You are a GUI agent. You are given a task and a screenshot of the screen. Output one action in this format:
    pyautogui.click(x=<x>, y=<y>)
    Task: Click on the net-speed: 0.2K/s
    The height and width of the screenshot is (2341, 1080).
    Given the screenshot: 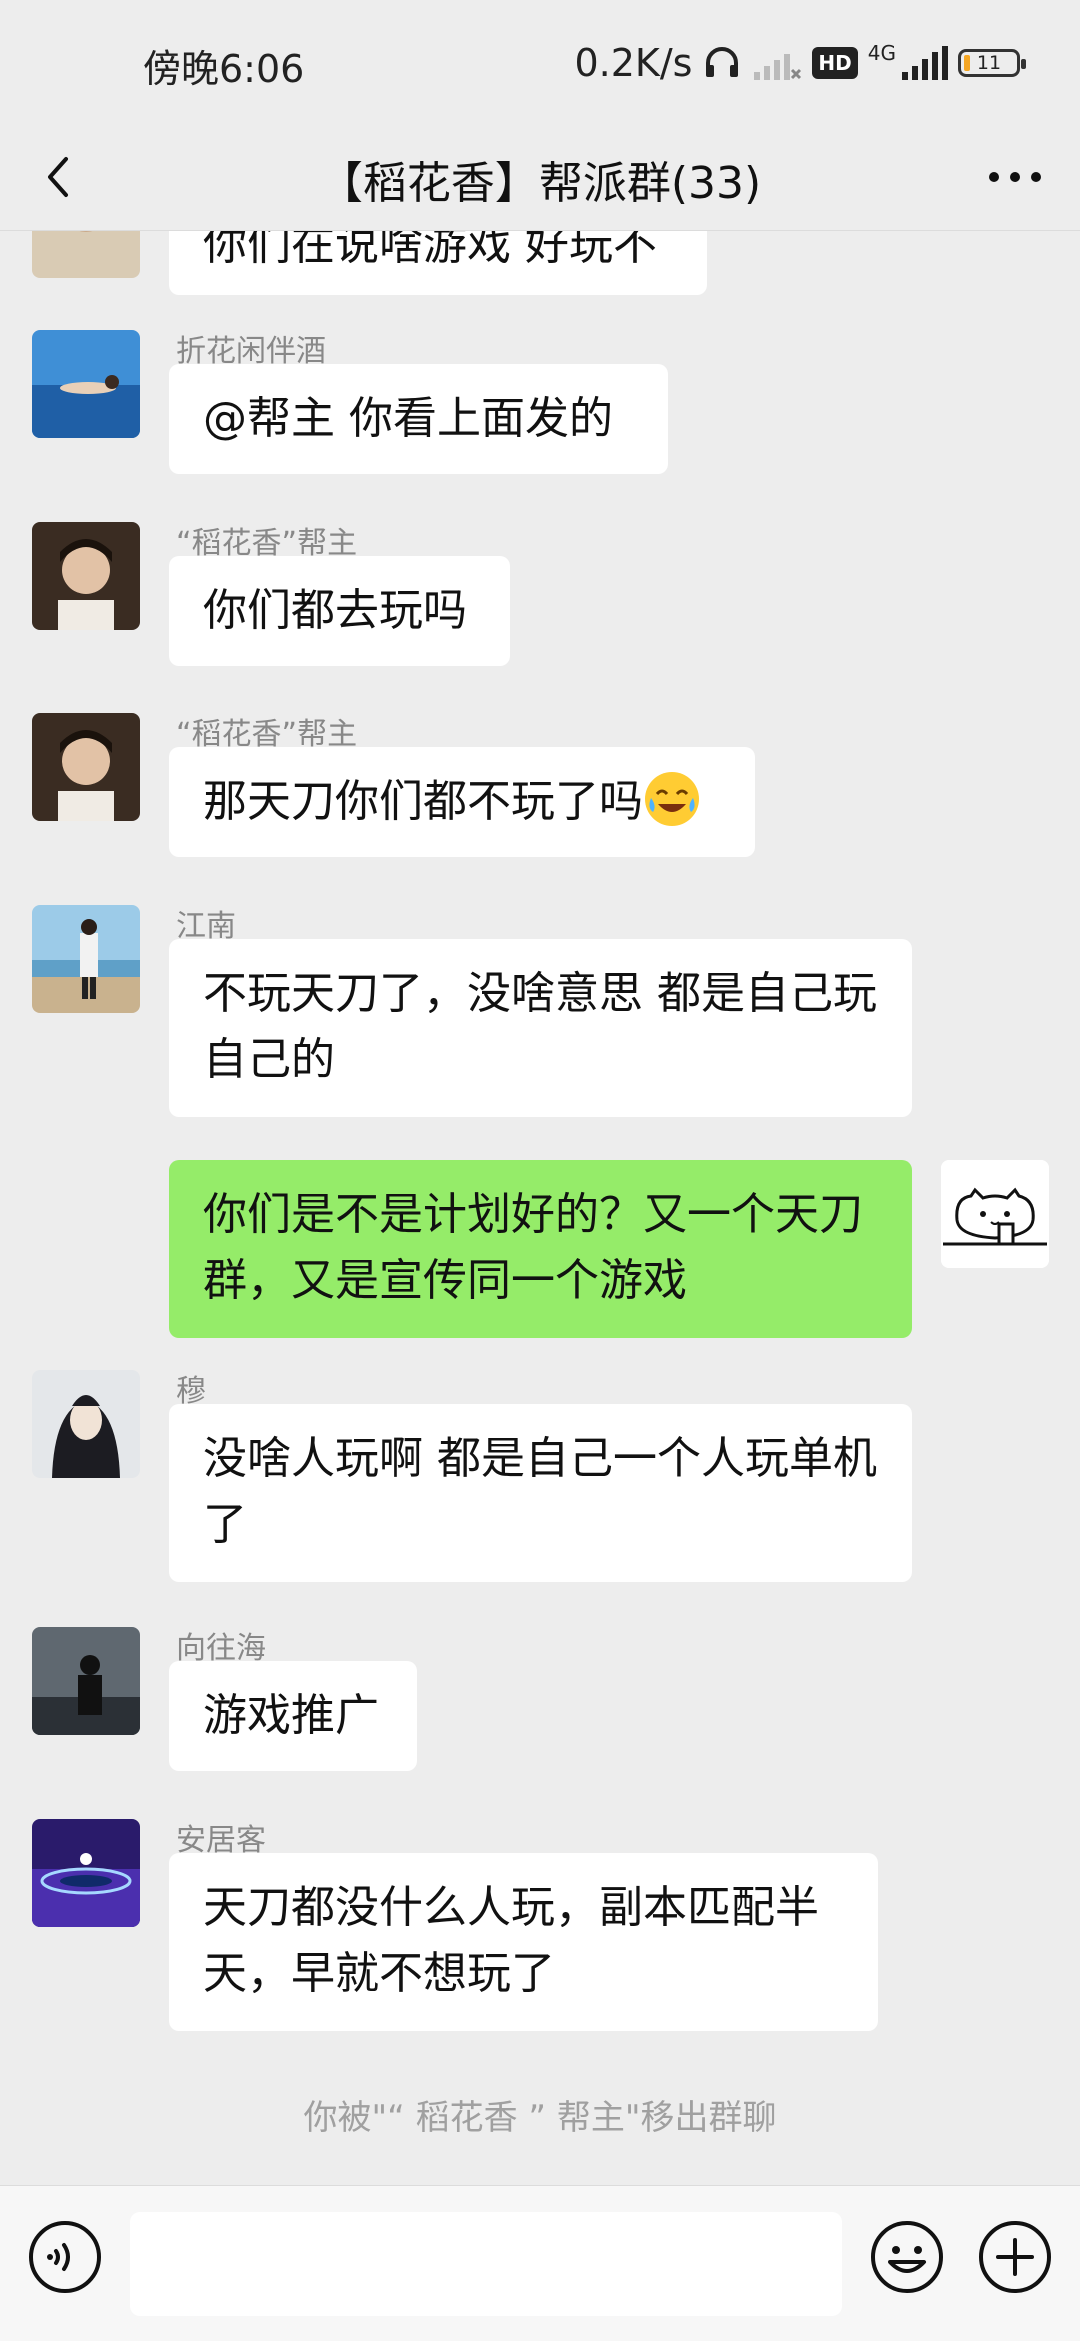 What is the action you would take?
    pyautogui.click(x=633, y=63)
    